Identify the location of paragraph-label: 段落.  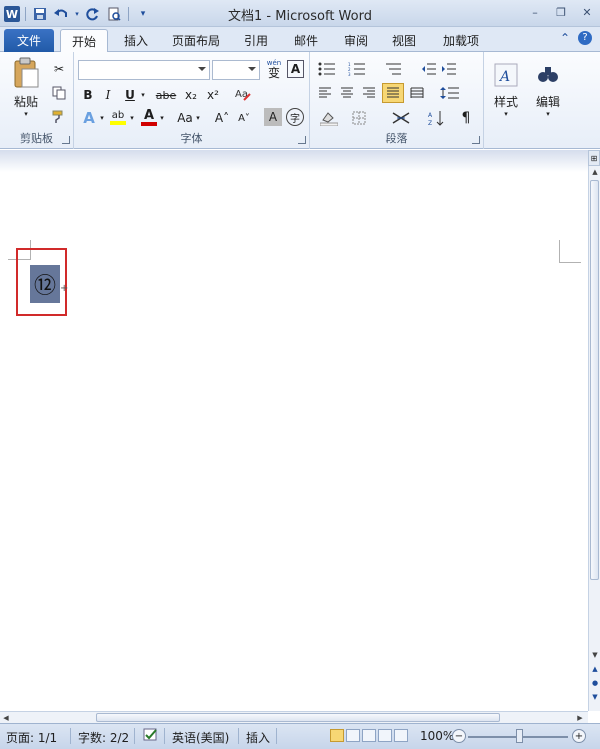
(396, 138).